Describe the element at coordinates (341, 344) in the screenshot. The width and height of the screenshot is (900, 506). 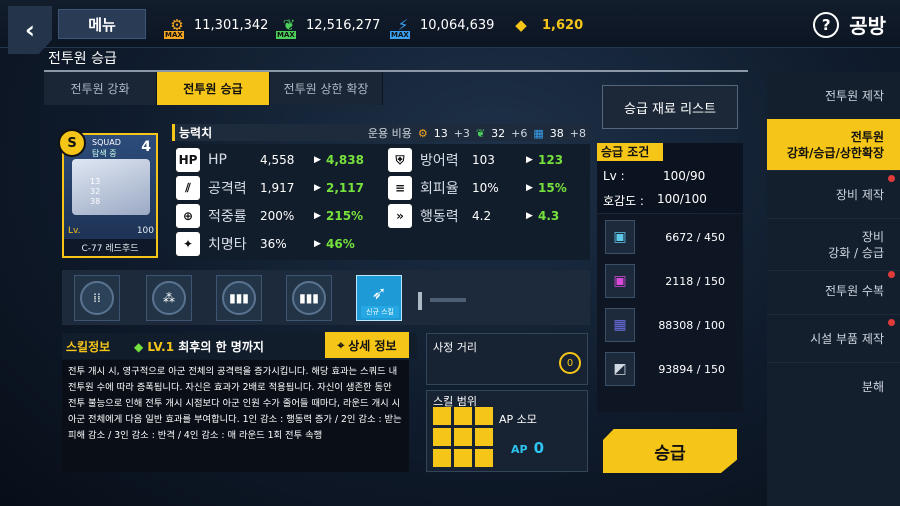
I see `magnifier-icon: ⌖` at that location.